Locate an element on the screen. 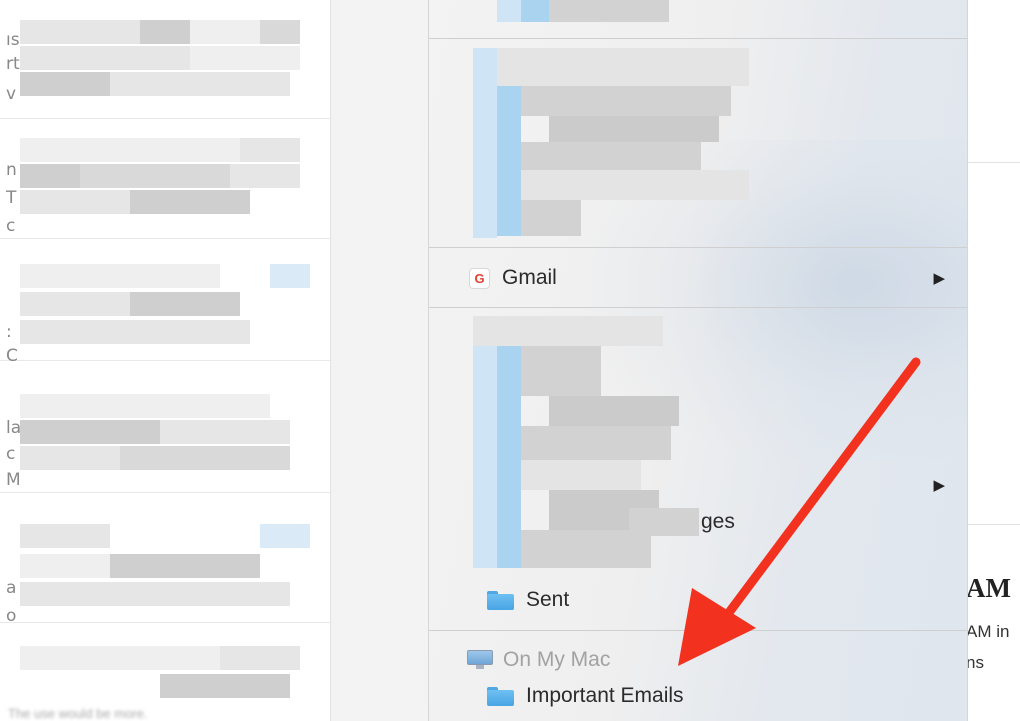 Image resolution: width=1020 pixels, height=721 pixels. pane-gutter is located at coordinates (379, 360).